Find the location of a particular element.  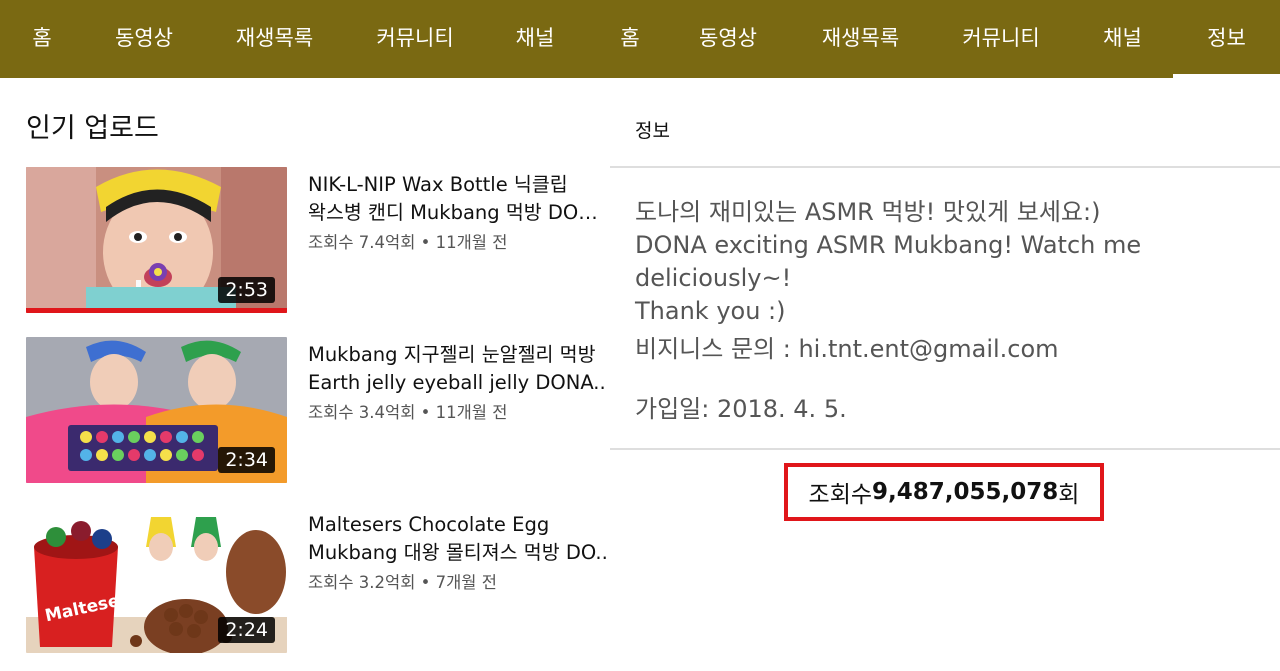

view-count: 조회수 7.4억회 is located at coordinates (362, 242).